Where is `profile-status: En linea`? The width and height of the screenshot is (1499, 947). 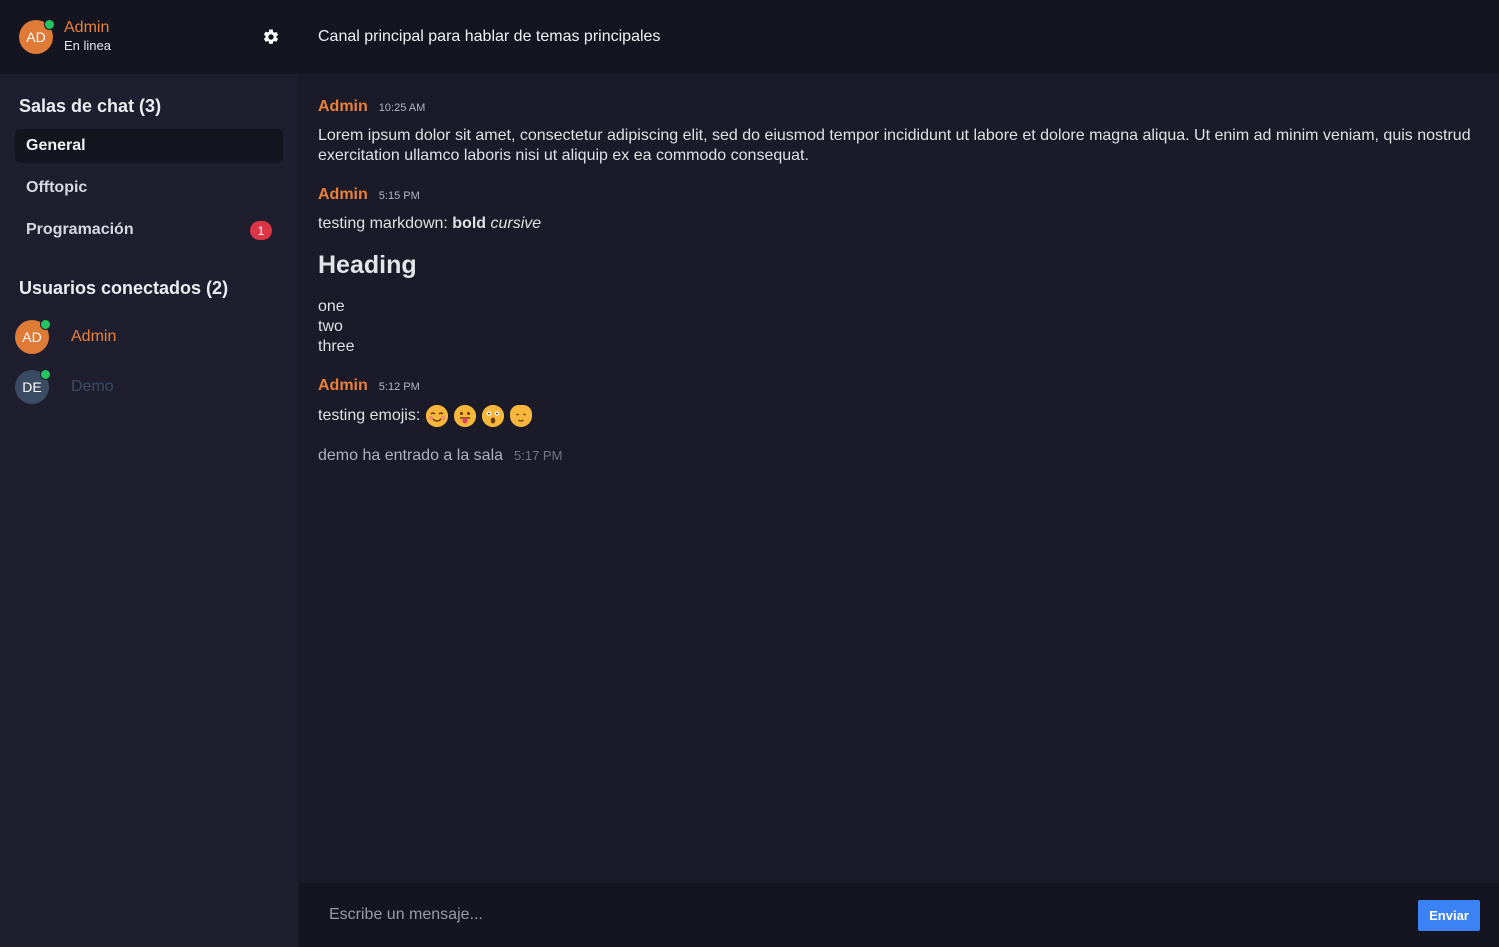 profile-status: En linea is located at coordinates (87, 45).